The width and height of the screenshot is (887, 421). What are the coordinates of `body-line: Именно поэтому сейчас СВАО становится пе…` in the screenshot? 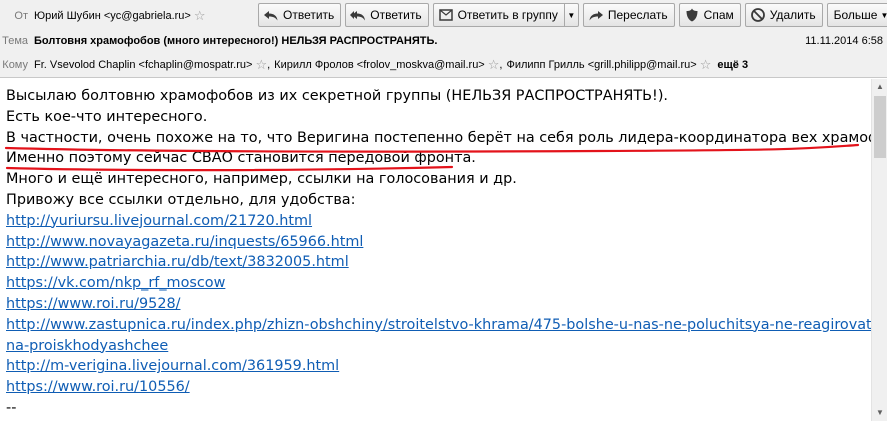 It's located at (241, 158).